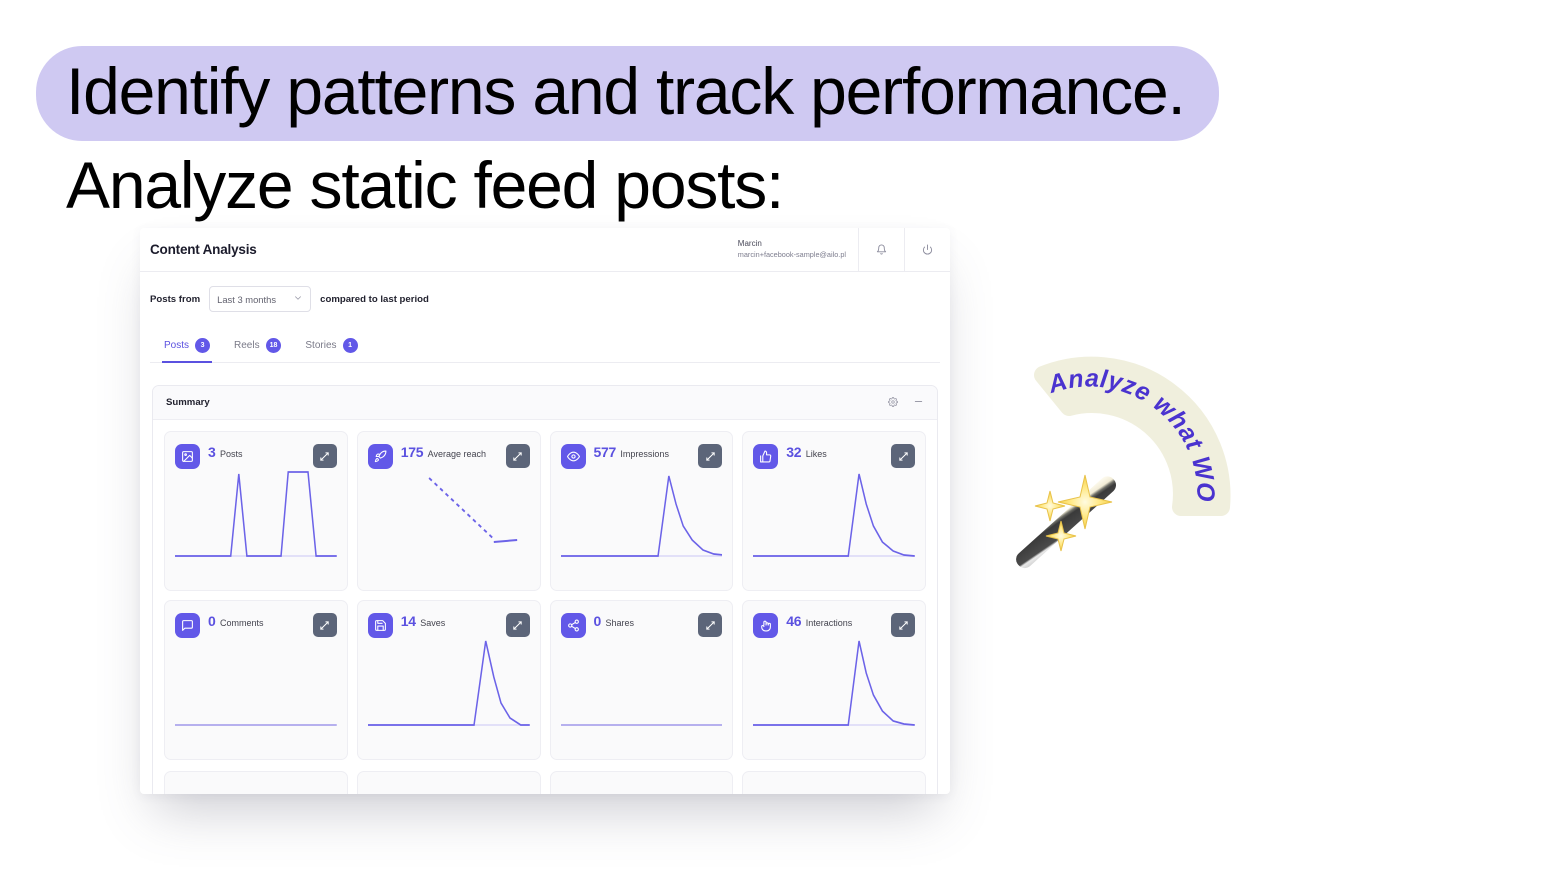 The image size is (1548, 872). Describe the element at coordinates (212, 452) in the screenshot. I see `metric-value: 3` at that location.